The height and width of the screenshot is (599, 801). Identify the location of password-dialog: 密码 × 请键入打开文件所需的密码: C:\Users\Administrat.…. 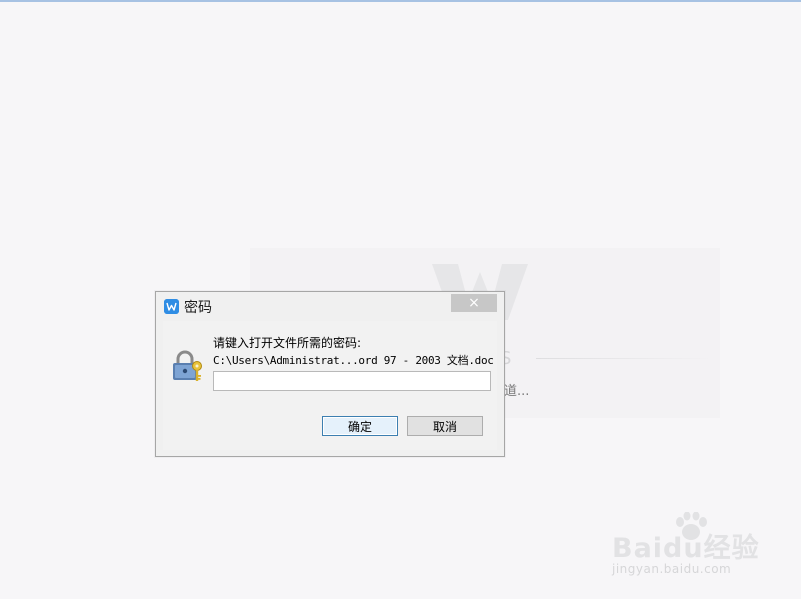
(330, 374).